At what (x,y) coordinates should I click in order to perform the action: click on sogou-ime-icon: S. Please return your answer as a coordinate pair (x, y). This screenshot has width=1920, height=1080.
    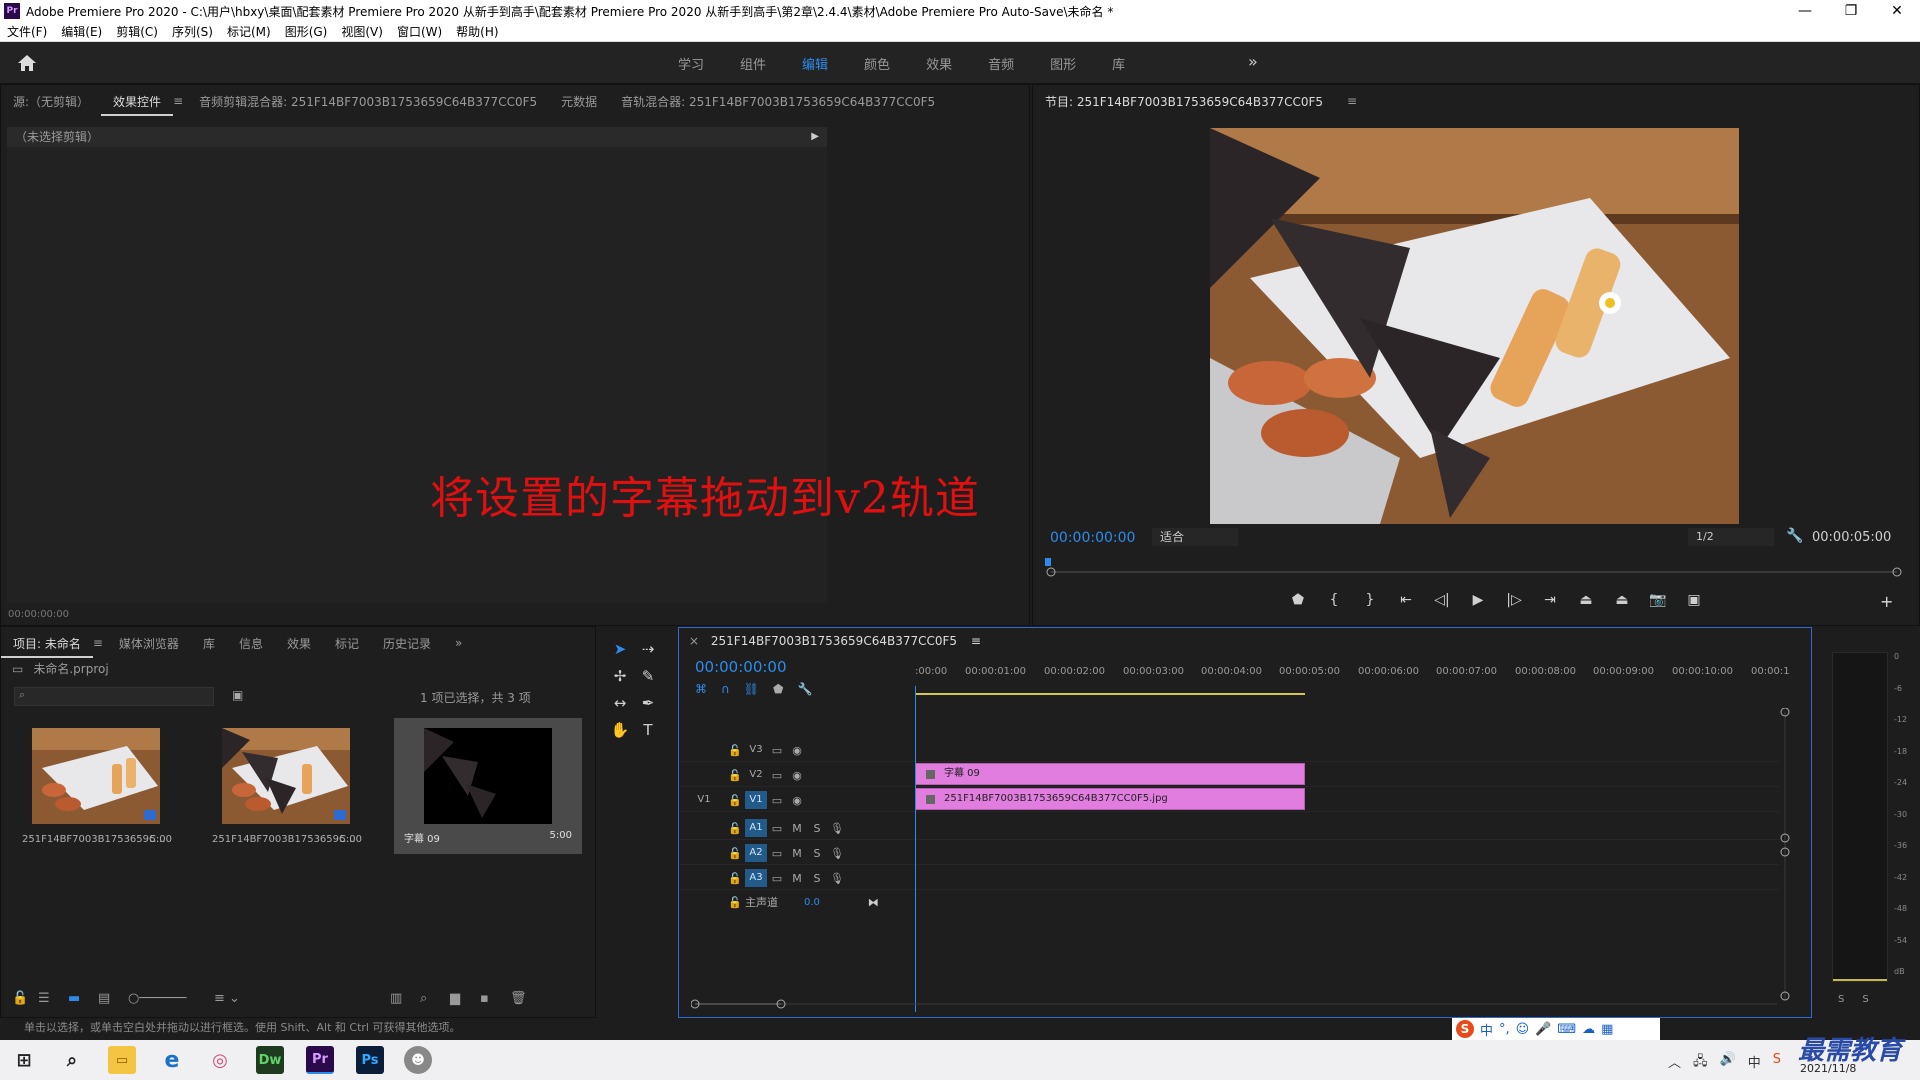
    Looking at the image, I should click on (1465, 1029).